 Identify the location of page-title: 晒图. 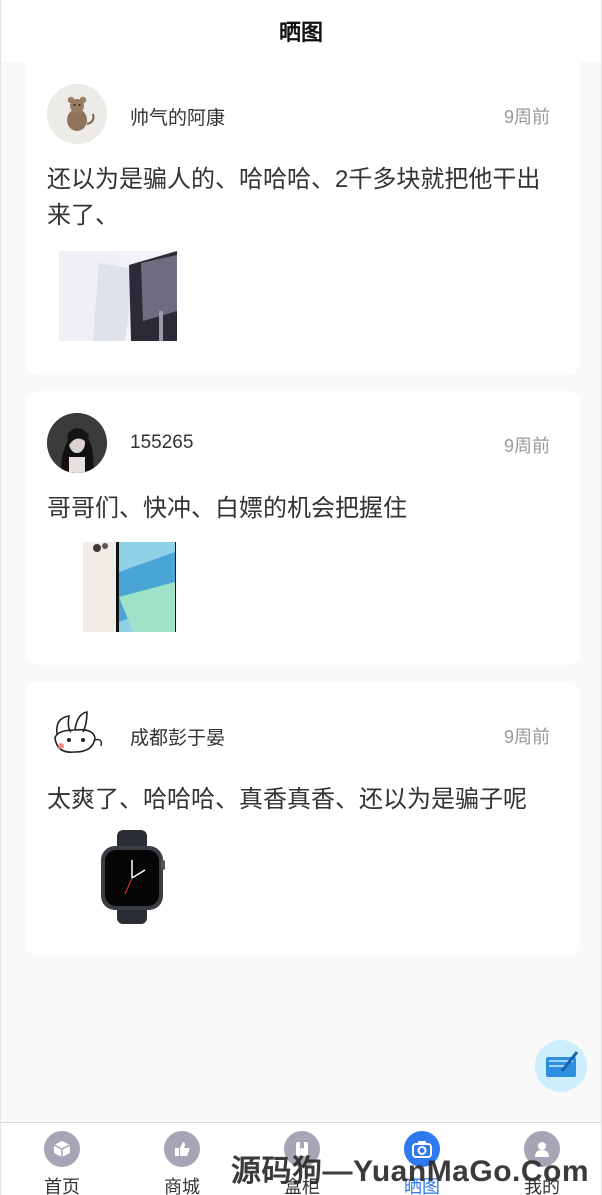
(300, 32).